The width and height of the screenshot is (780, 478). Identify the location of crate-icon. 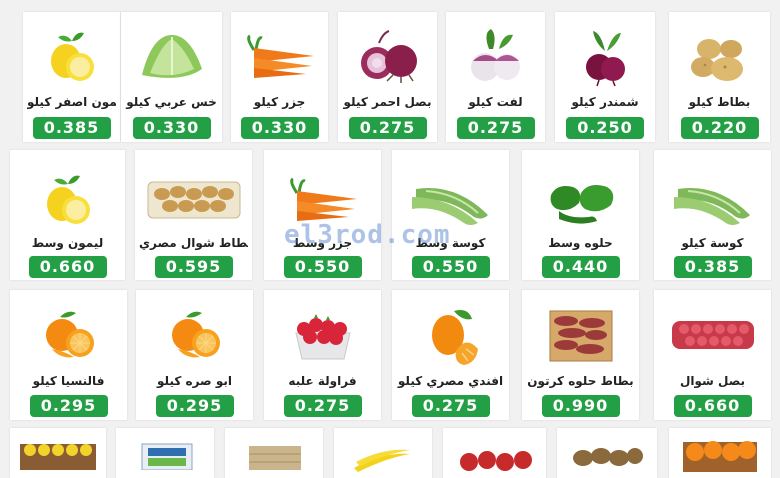
(275, 458).